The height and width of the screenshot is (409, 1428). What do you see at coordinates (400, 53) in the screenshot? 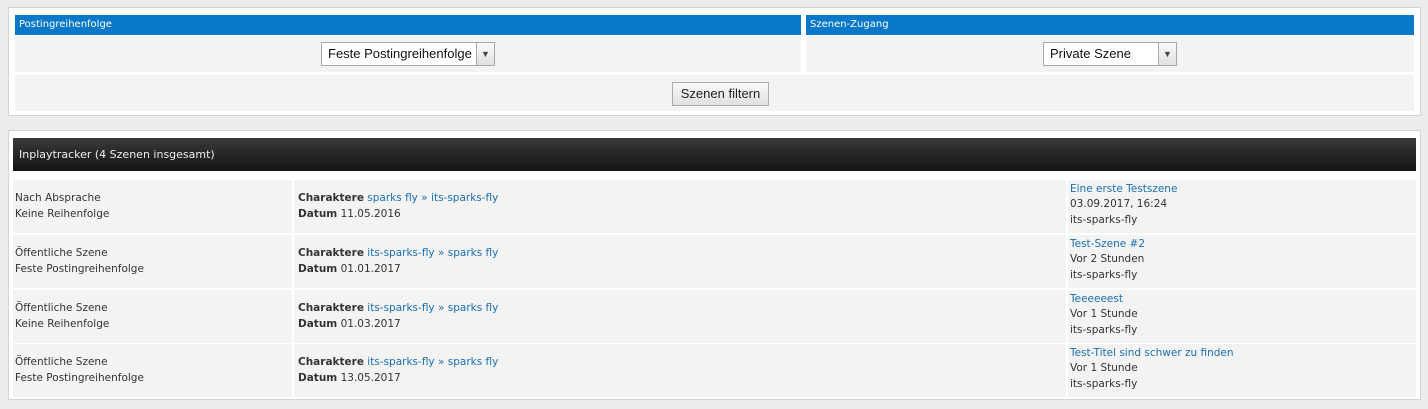
I see `posting-order-selected: Feste Postingreihenfolge` at bounding box center [400, 53].